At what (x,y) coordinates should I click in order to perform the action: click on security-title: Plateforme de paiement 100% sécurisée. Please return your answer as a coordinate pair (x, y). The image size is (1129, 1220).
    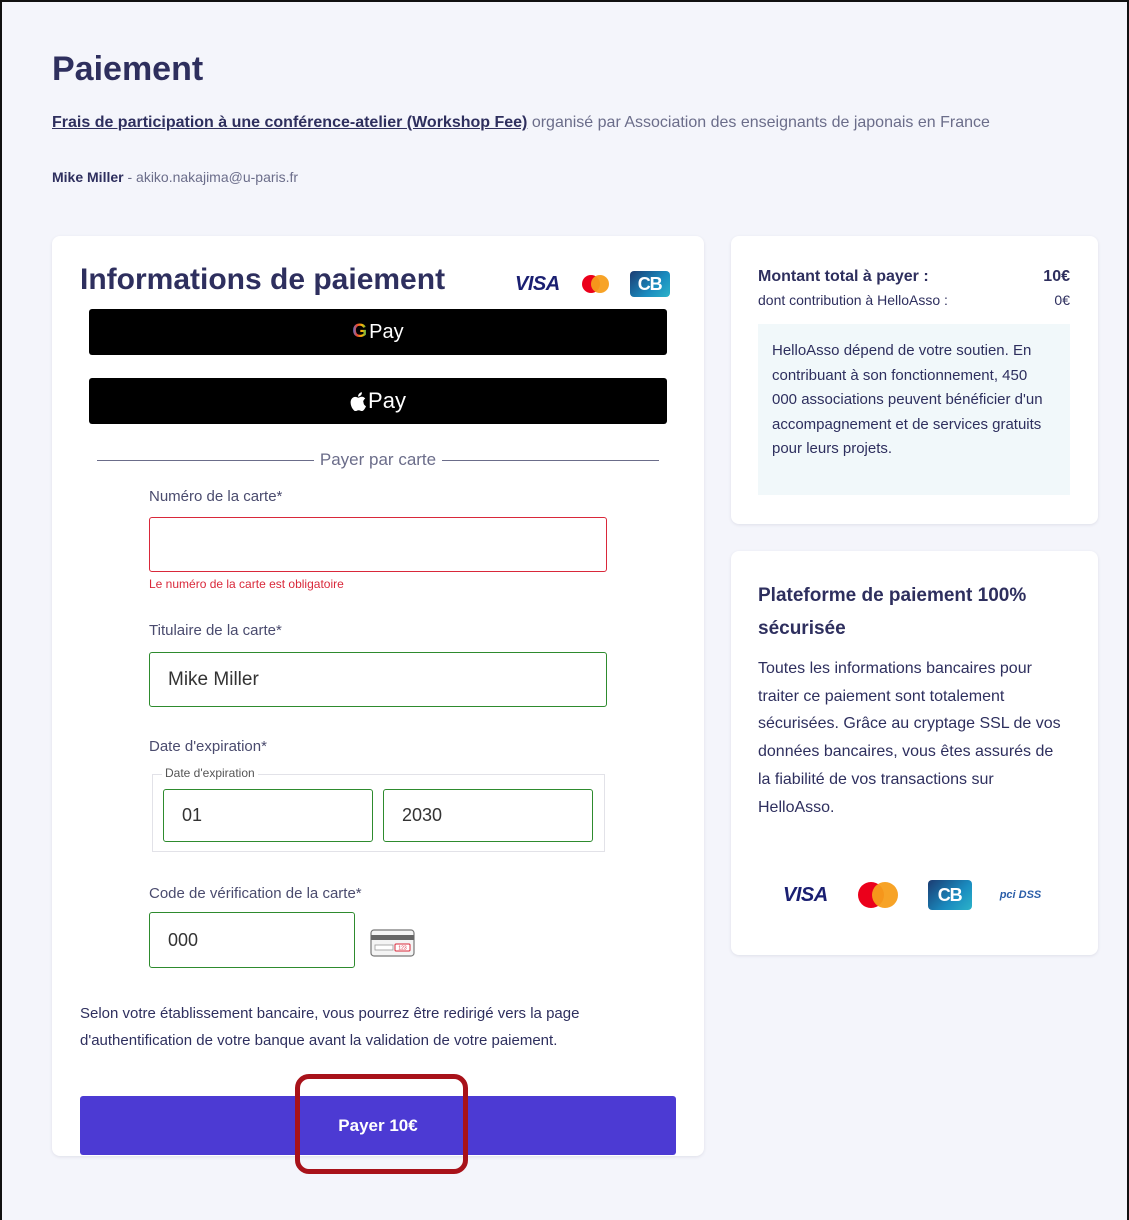
    Looking at the image, I should click on (892, 612).